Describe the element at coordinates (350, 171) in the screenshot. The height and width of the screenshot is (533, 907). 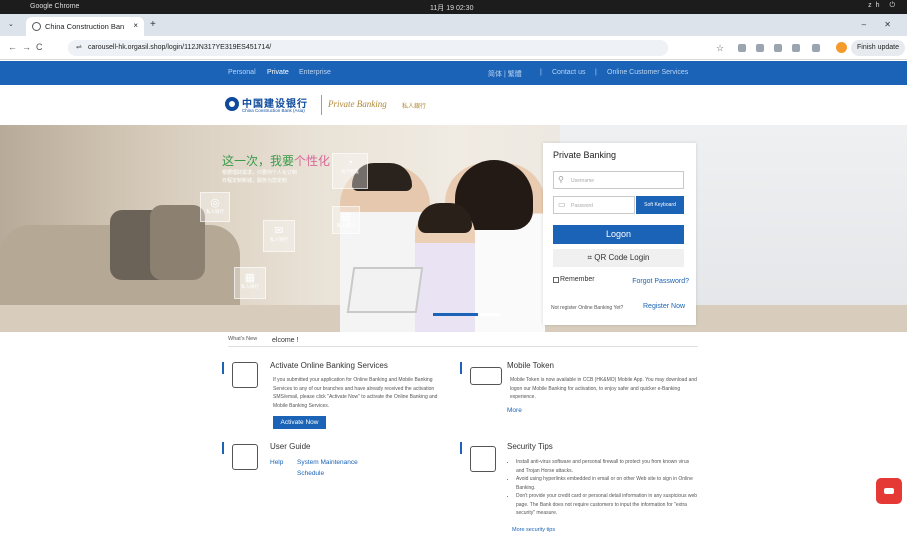
I see `tile-label: 资产配置` at that location.